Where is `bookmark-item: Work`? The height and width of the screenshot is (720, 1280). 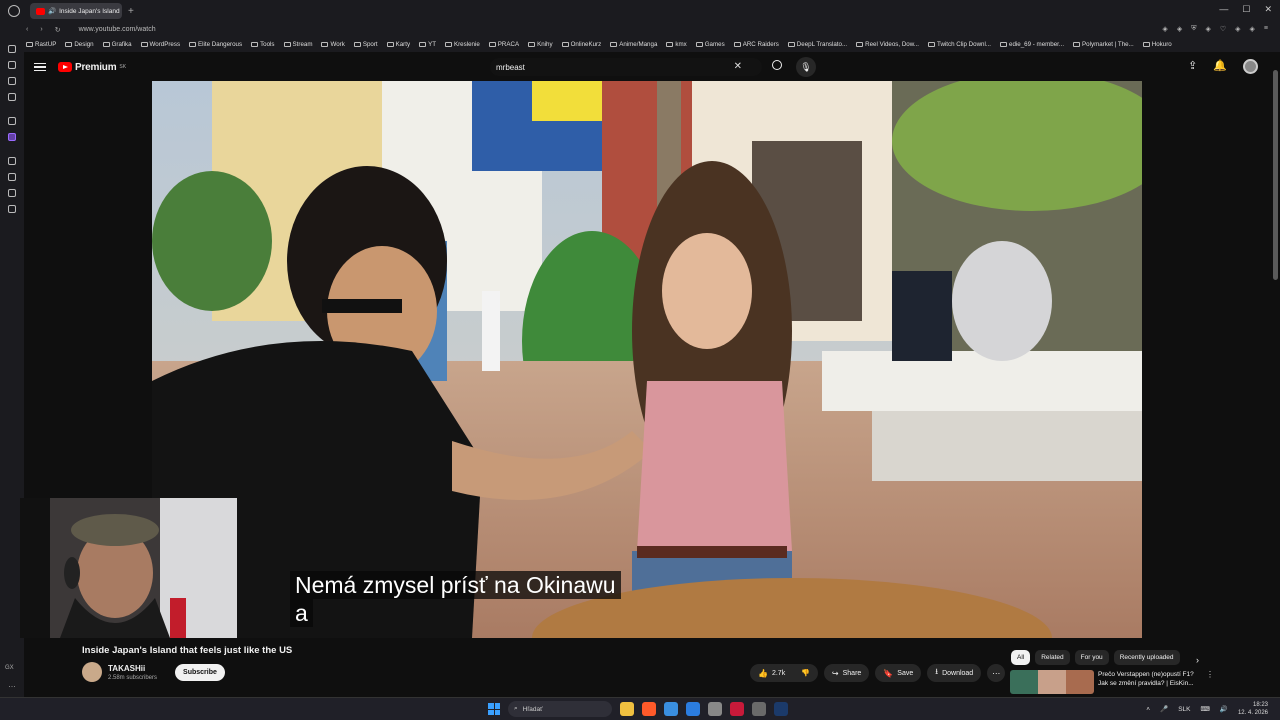 bookmark-item: Work is located at coordinates (333, 44).